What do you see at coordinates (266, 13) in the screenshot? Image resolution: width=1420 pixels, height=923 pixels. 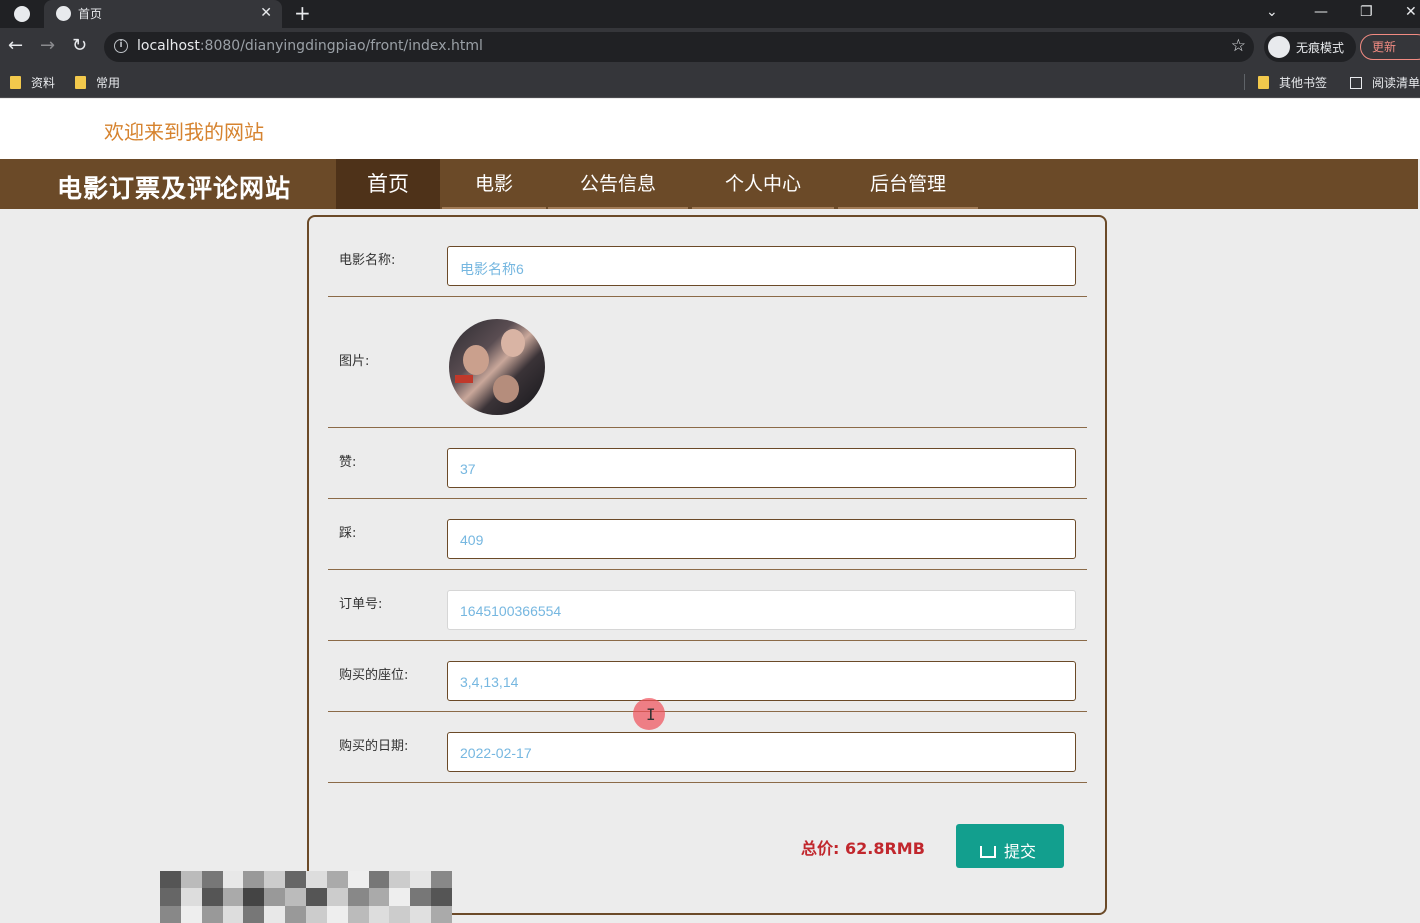 I see `close-tab-icon: ✕` at bounding box center [266, 13].